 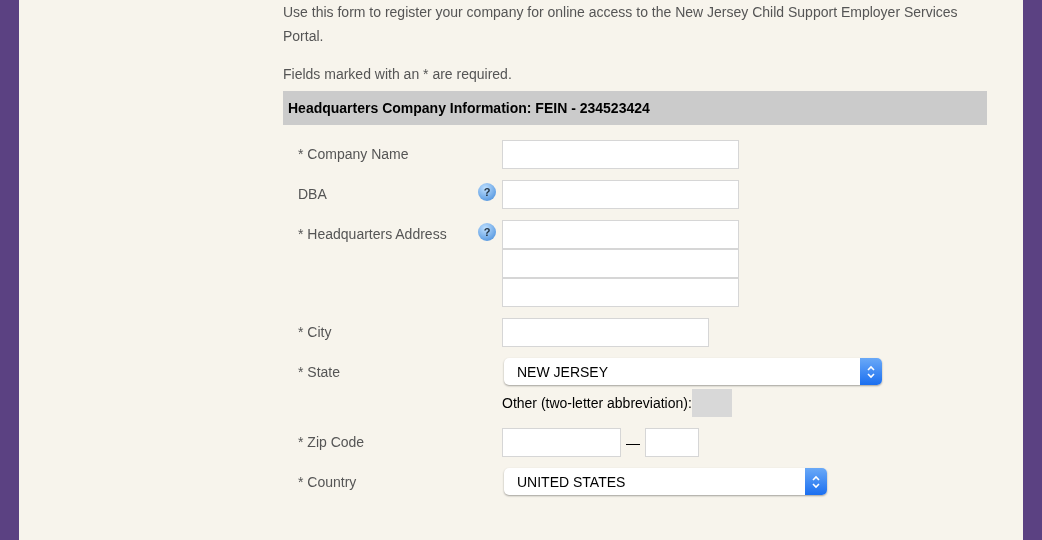 I want to click on section-header: Headquarters Company Information: FEIN - 234523424, so click(x=635, y=108).